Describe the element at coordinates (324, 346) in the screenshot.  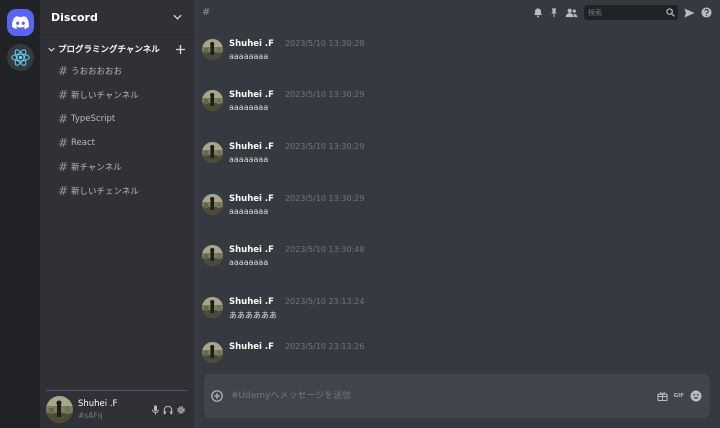
I see `message-timestamp: 2023/5/10 23:13:26` at that location.